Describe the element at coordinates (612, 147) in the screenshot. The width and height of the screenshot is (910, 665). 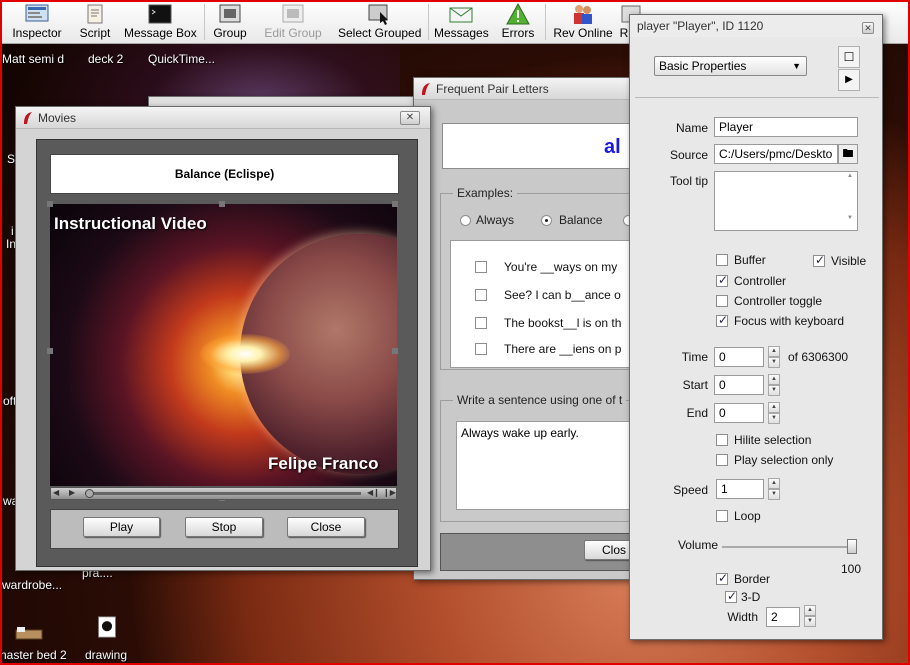
I see `letter-pair-text: al` at that location.